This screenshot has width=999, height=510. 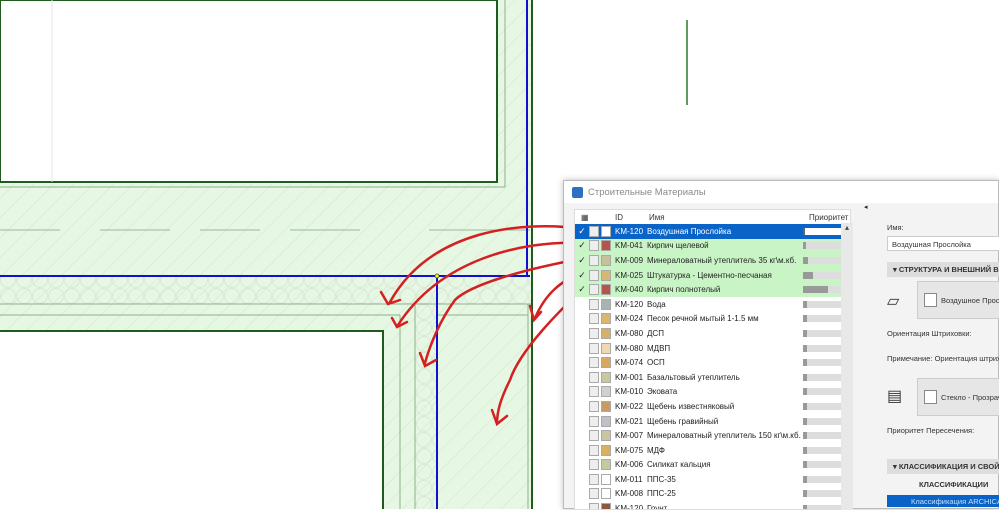 I want to click on material-row: KM-001 Базальтовый утеплитель, so click(x=712, y=377).